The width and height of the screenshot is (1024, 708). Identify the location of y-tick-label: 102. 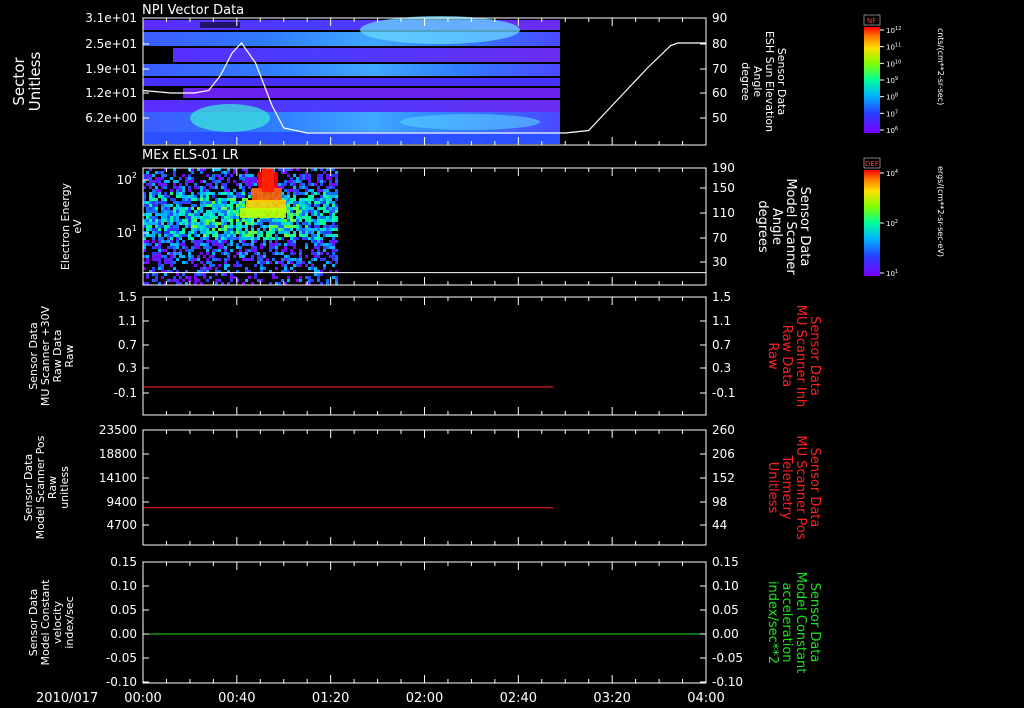
(127, 179).